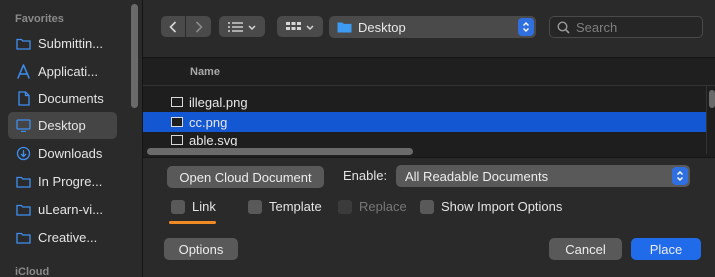  I want to click on file-name: able.svg, so click(213, 140).